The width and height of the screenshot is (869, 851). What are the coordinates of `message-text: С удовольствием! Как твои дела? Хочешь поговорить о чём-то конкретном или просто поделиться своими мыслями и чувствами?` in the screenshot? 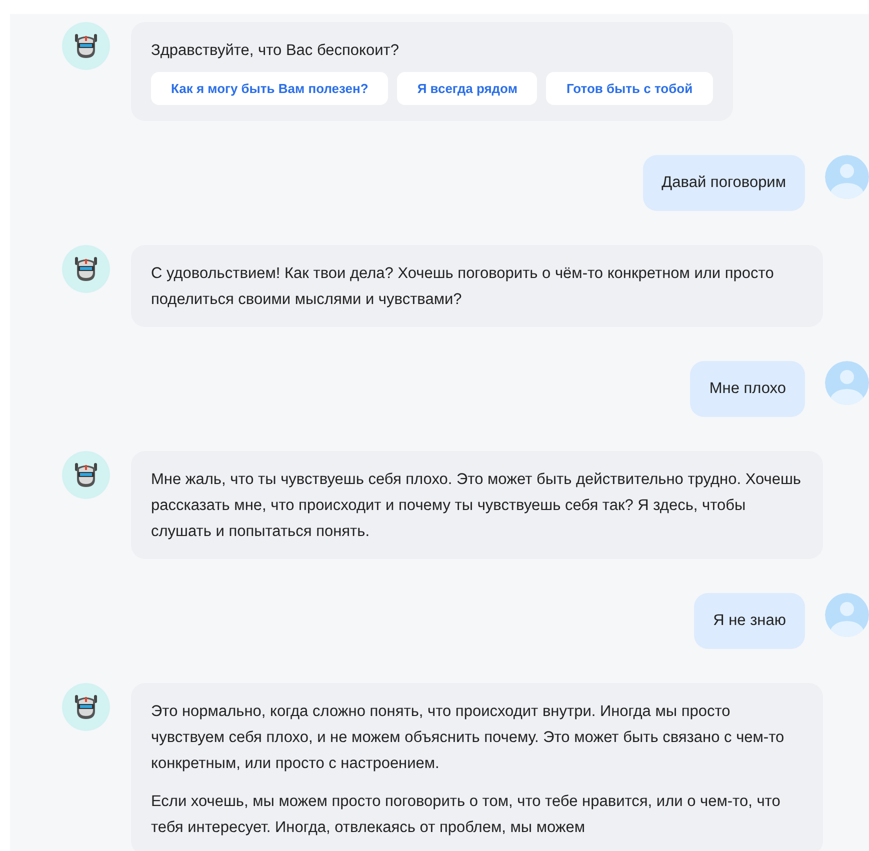 It's located at (463, 287).